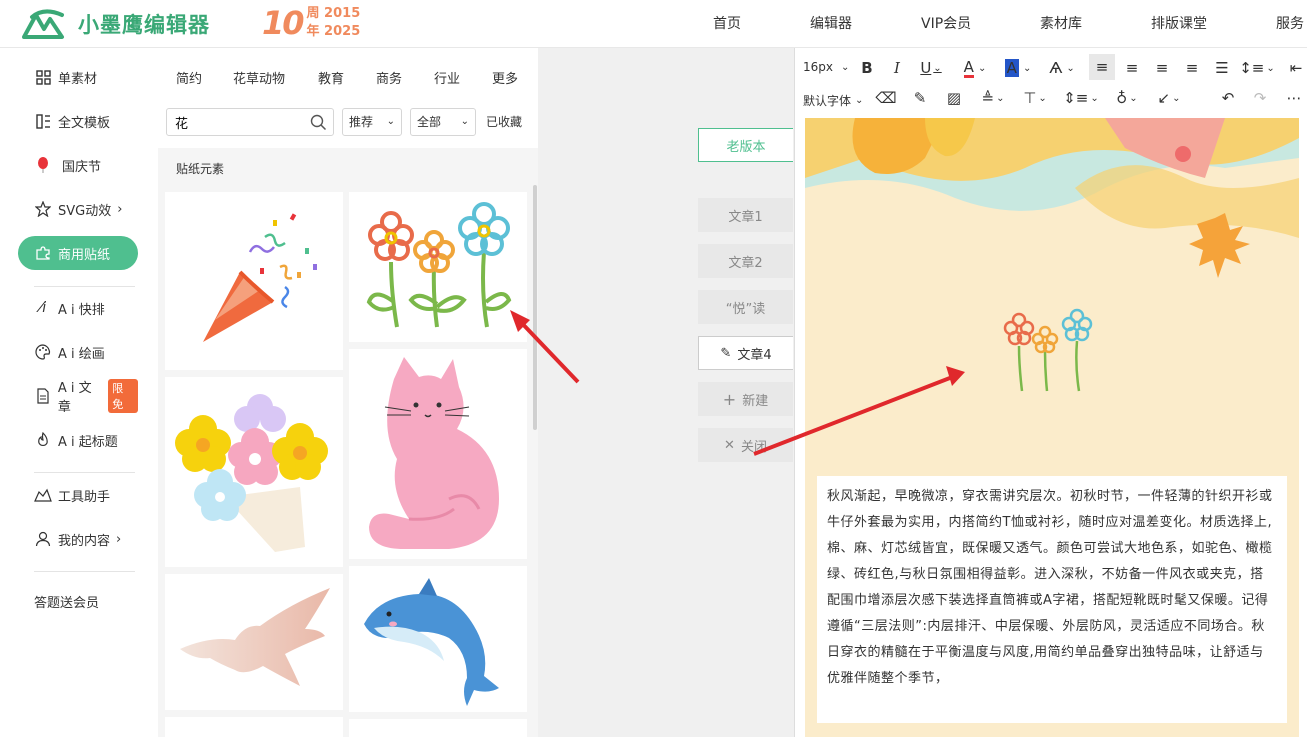  I want to click on sidebar-item-ai-title: A i 起标题, so click(78, 440).